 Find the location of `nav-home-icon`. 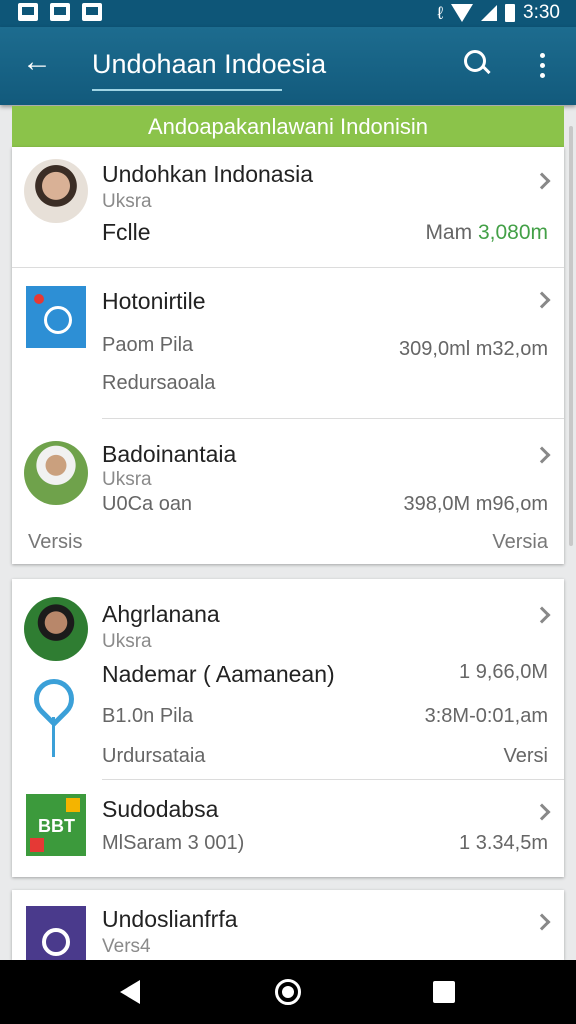

nav-home-icon is located at coordinates (288, 992).